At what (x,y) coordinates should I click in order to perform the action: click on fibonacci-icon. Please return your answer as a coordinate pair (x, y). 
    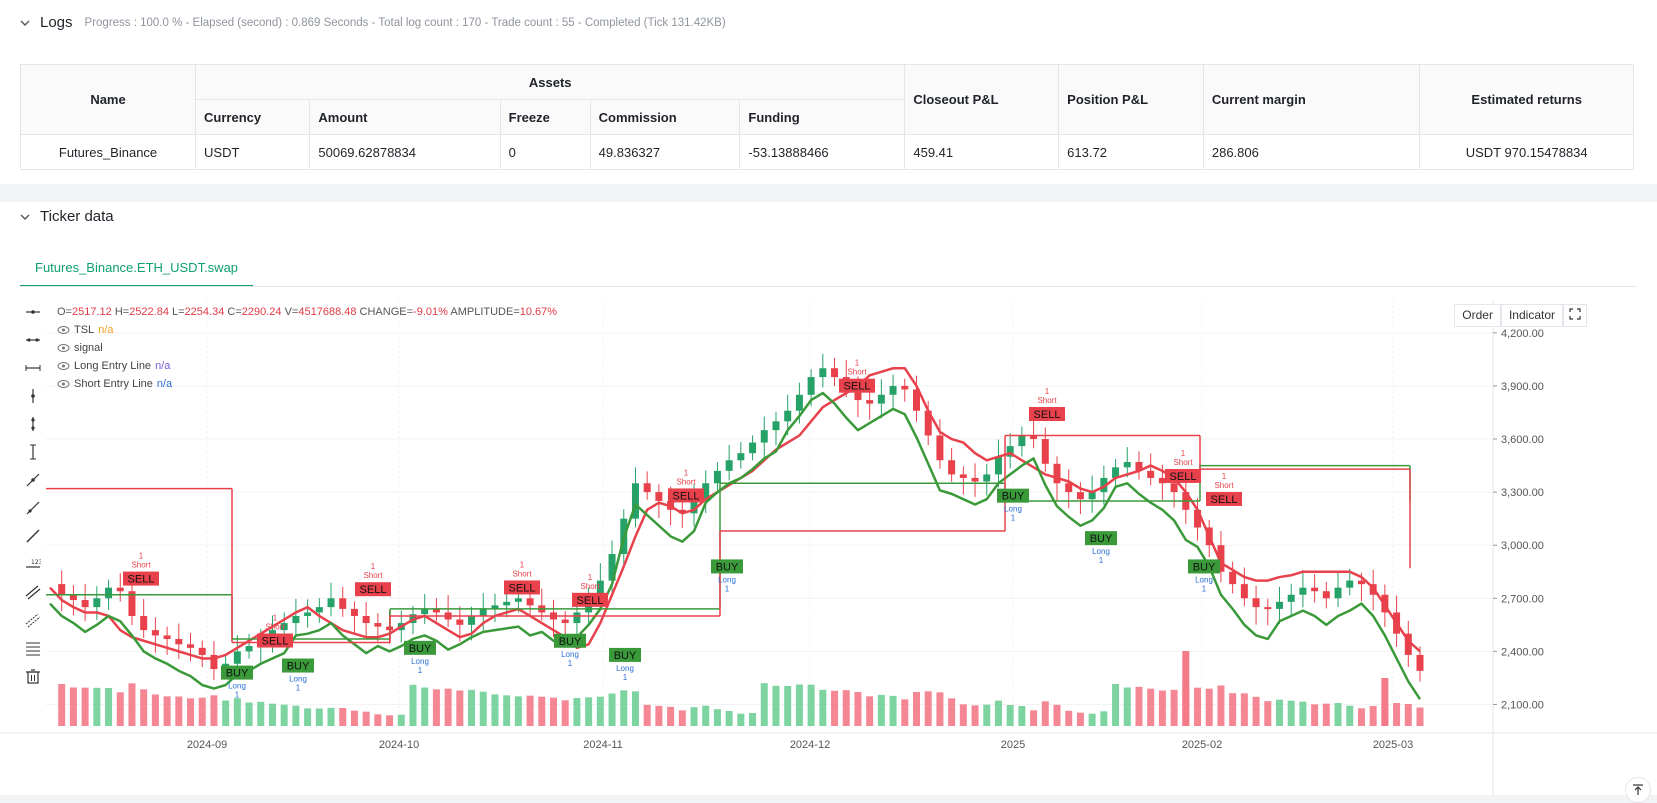
    Looking at the image, I should click on (33, 620).